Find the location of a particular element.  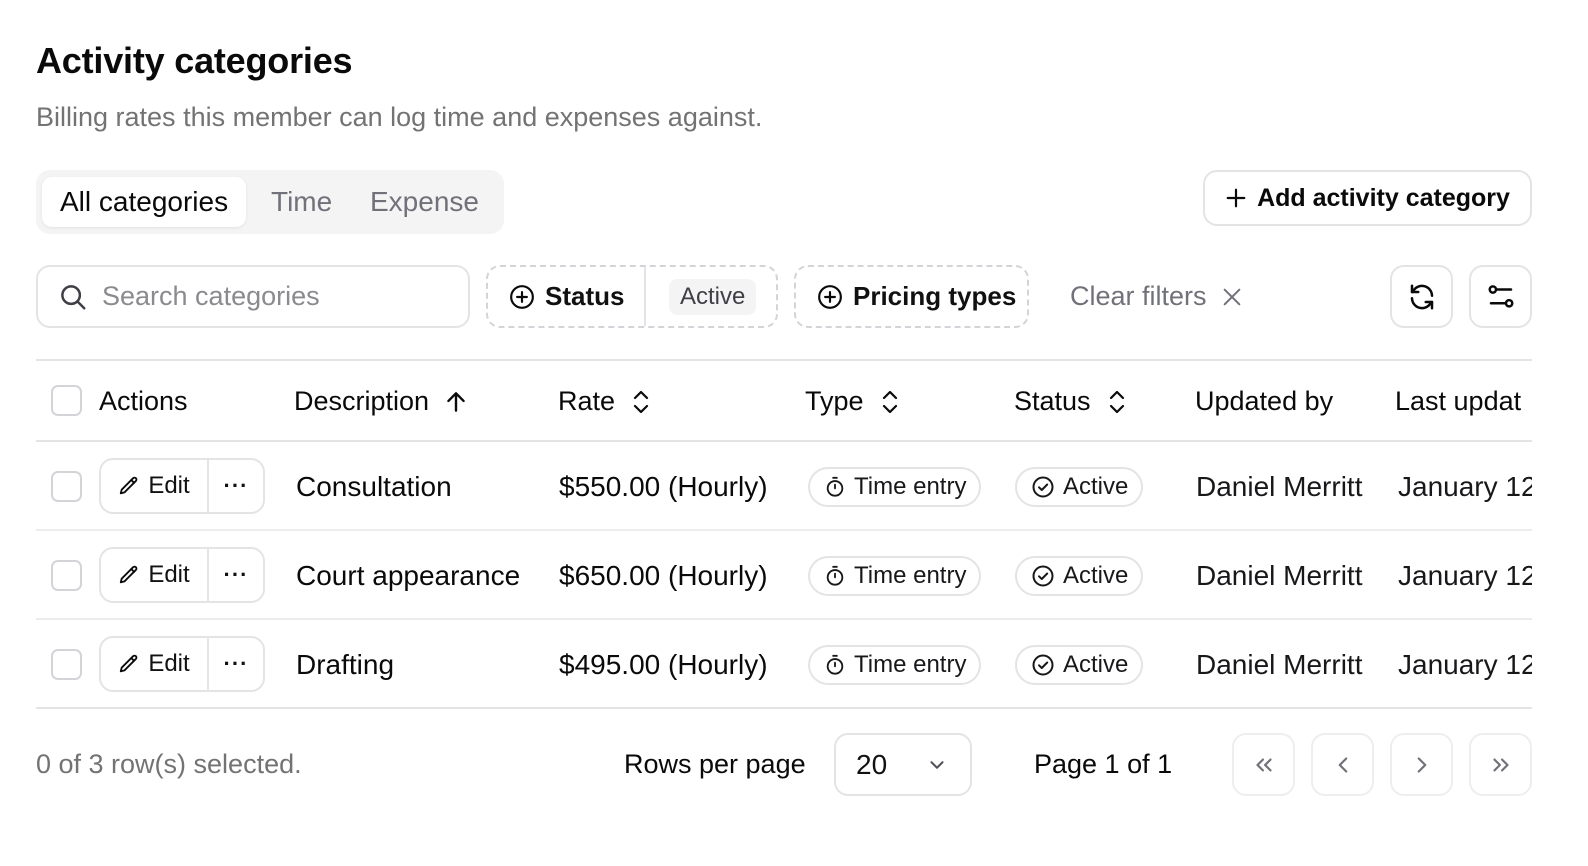

search-input is located at coordinates (267, 296).